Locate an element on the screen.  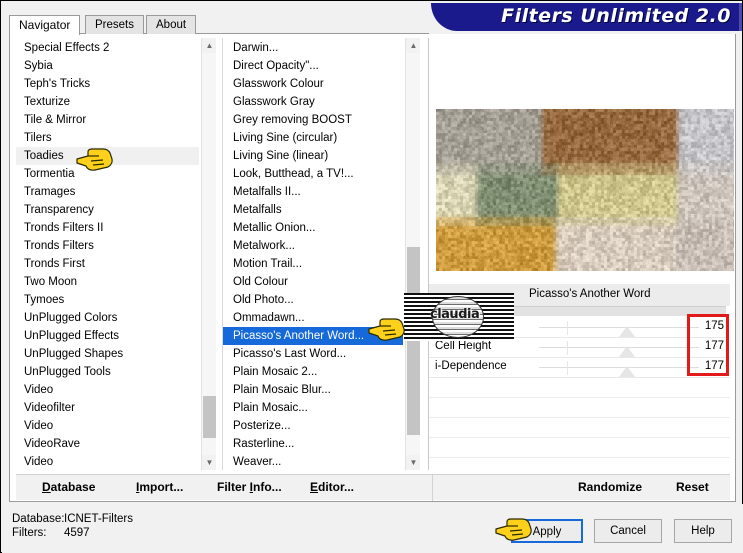
param-row-i-dependence: i-Dependence 177 is located at coordinates (579, 368).